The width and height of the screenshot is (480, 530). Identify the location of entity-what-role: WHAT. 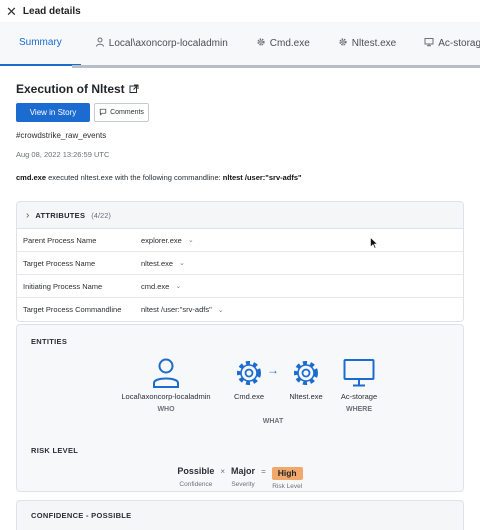
(273, 421).